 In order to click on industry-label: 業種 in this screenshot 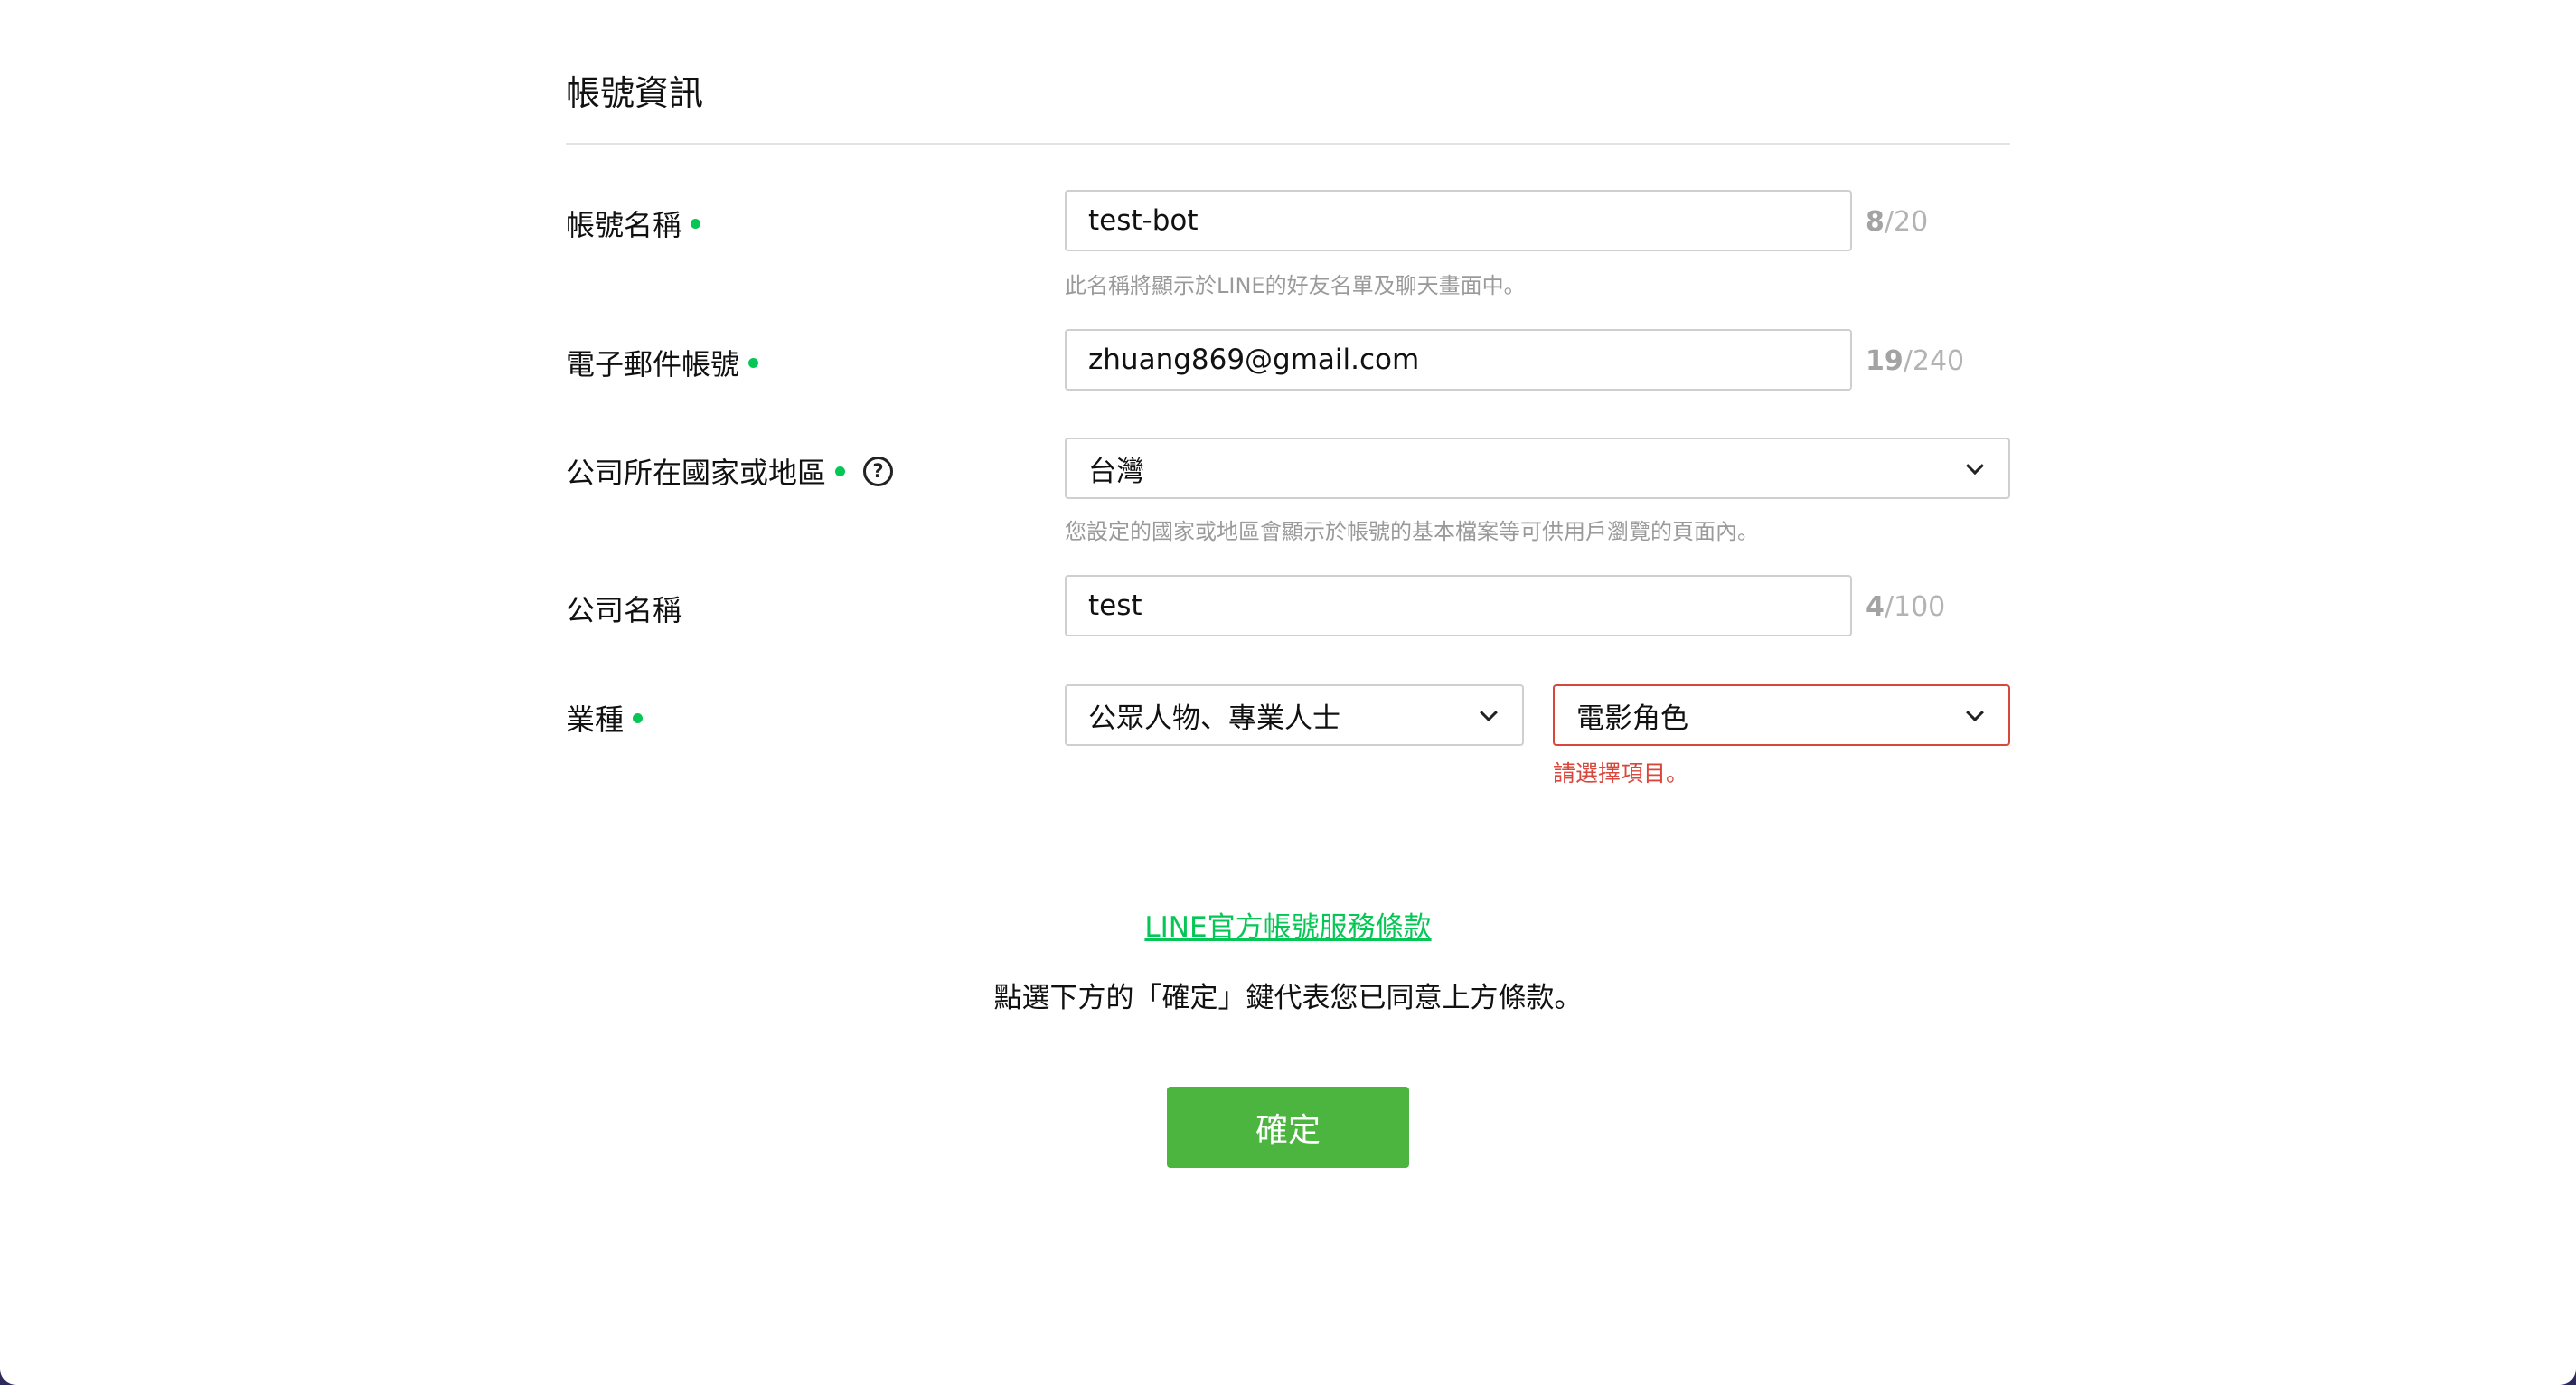, I will do `click(605, 718)`.